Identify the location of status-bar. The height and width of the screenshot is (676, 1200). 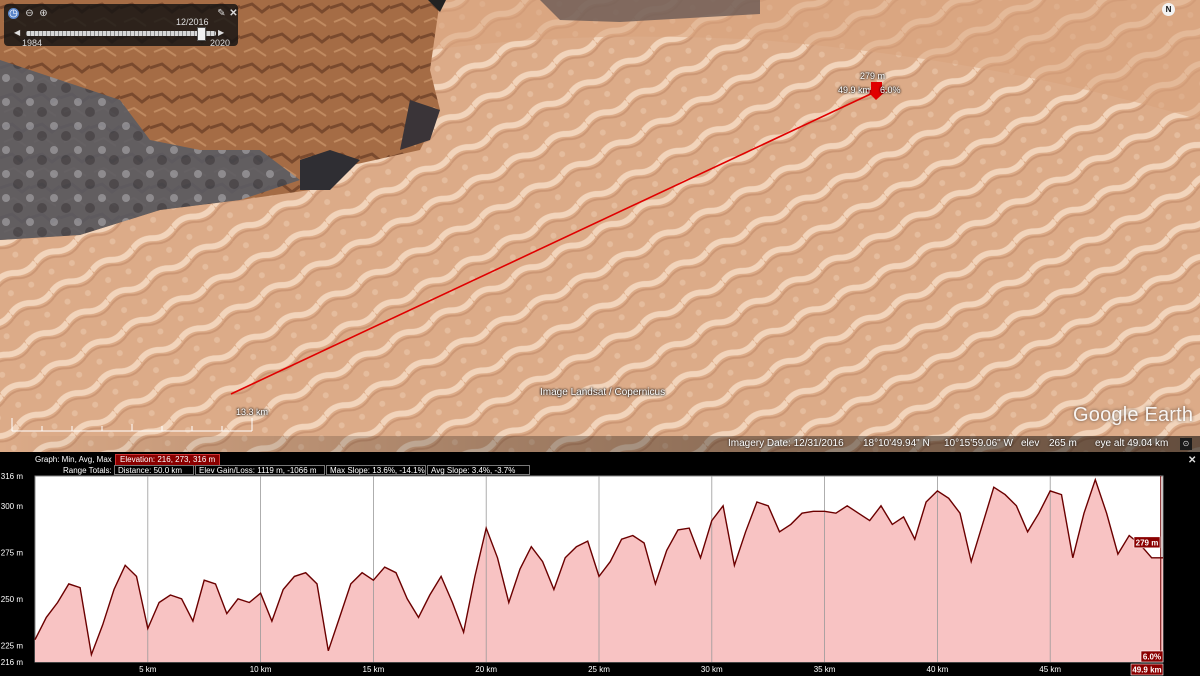
(600, 444).